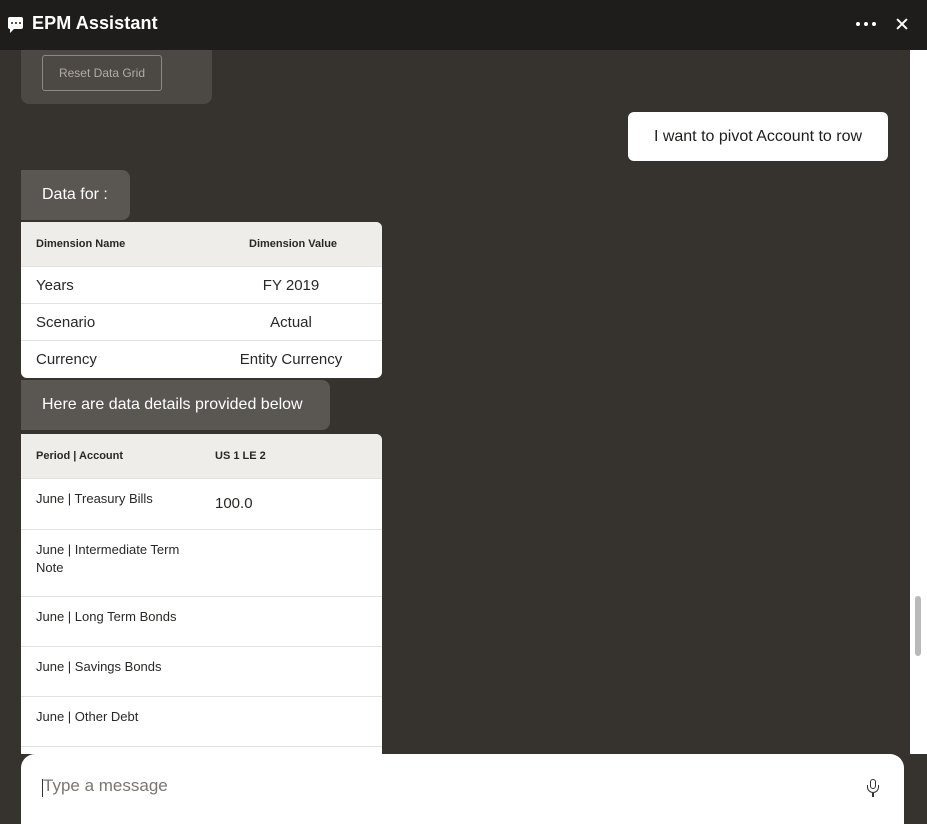  What do you see at coordinates (201, 750) in the screenshot?
I see `table-row` at bounding box center [201, 750].